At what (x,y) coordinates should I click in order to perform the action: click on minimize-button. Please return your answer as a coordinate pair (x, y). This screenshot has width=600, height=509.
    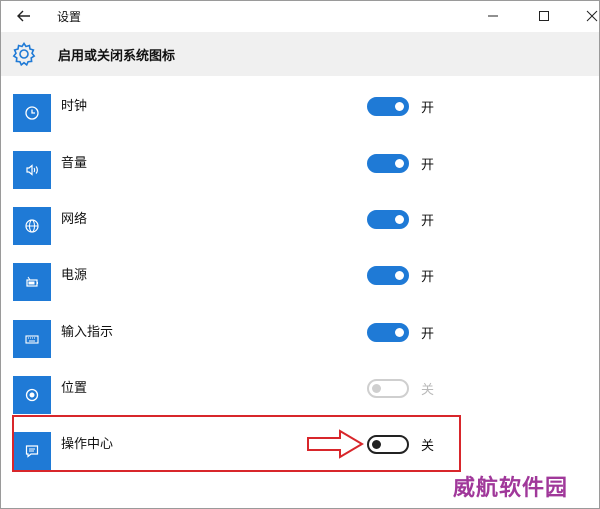
    Looking at the image, I should click on (493, 16).